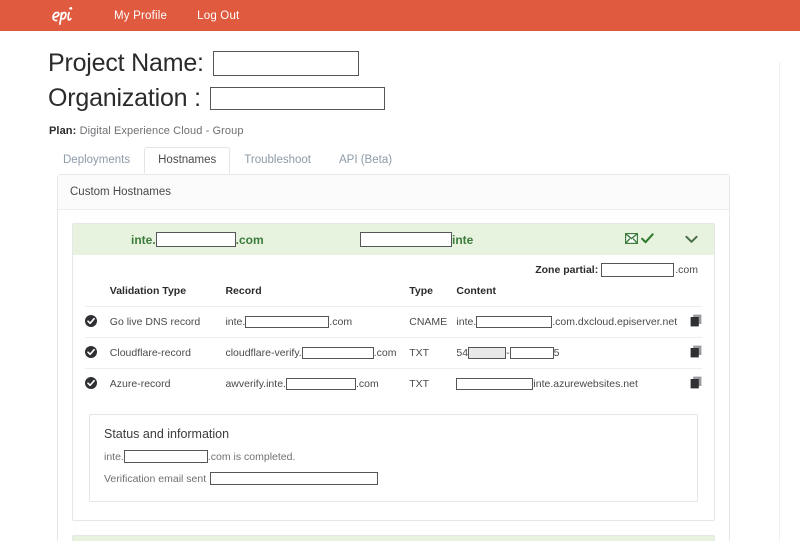 The width and height of the screenshot is (800, 541). Describe the element at coordinates (638, 270) in the screenshot. I see `zone-partial-field` at that location.